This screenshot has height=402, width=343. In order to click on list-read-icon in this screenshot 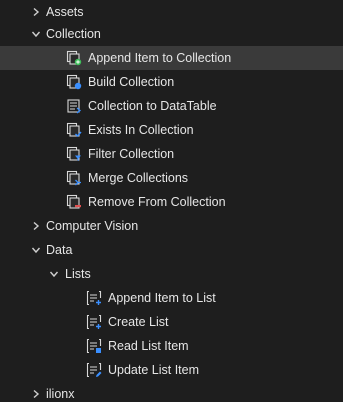, I will do `click(94, 346)`.